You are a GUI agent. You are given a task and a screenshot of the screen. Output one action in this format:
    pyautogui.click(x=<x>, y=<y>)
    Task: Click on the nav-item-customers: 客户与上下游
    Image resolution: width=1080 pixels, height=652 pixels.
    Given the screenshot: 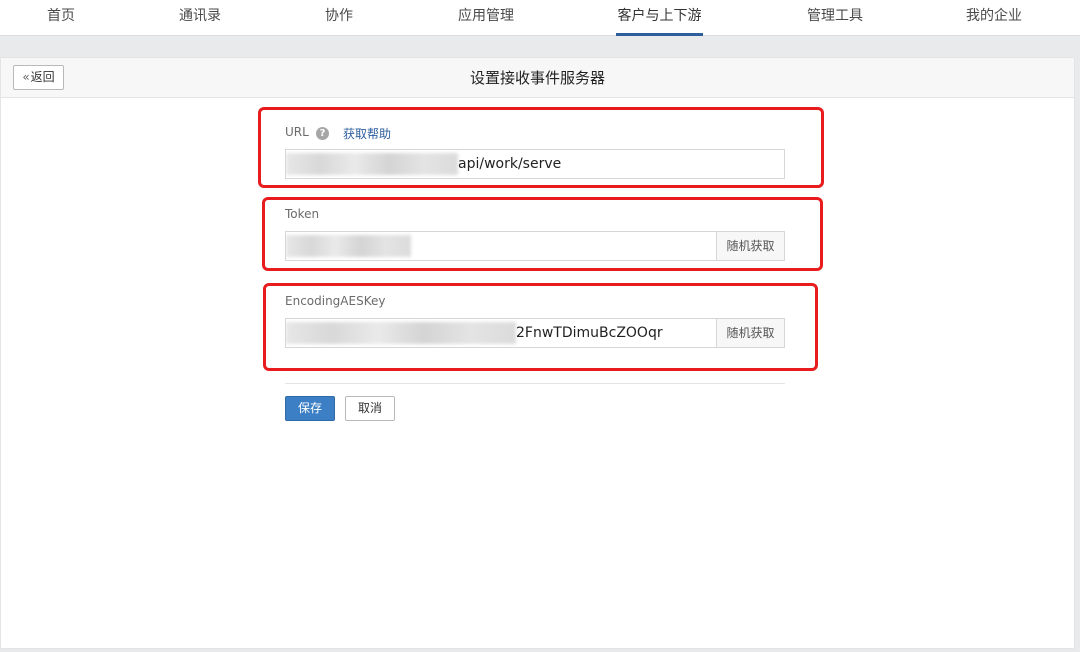 What is the action you would take?
    pyautogui.click(x=659, y=18)
    